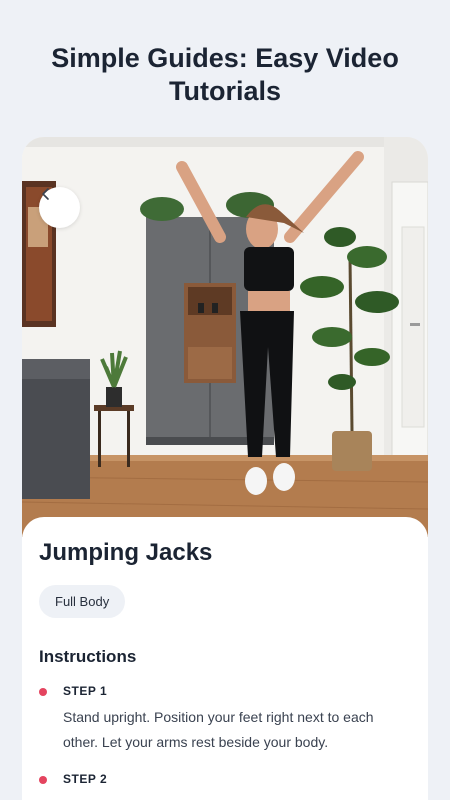 The height and width of the screenshot is (800, 450). What do you see at coordinates (88, 656) in the screenshot?
I see `instructions-heading: Instructions` at bounding box center [88, 656].